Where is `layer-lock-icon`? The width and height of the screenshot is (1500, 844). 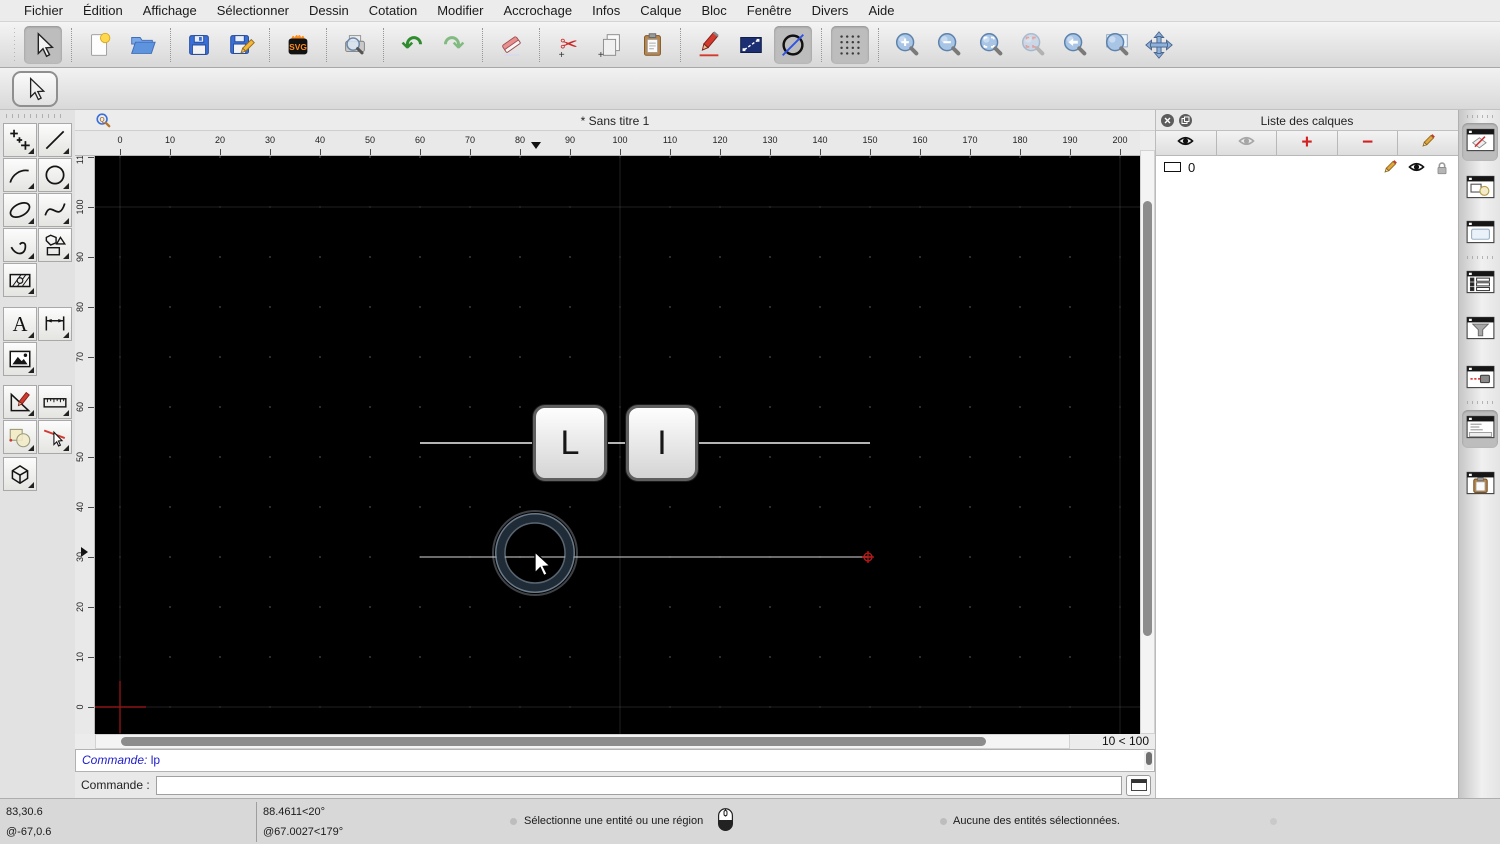 layer-lock-icon is located at coordinates (1442, 167).